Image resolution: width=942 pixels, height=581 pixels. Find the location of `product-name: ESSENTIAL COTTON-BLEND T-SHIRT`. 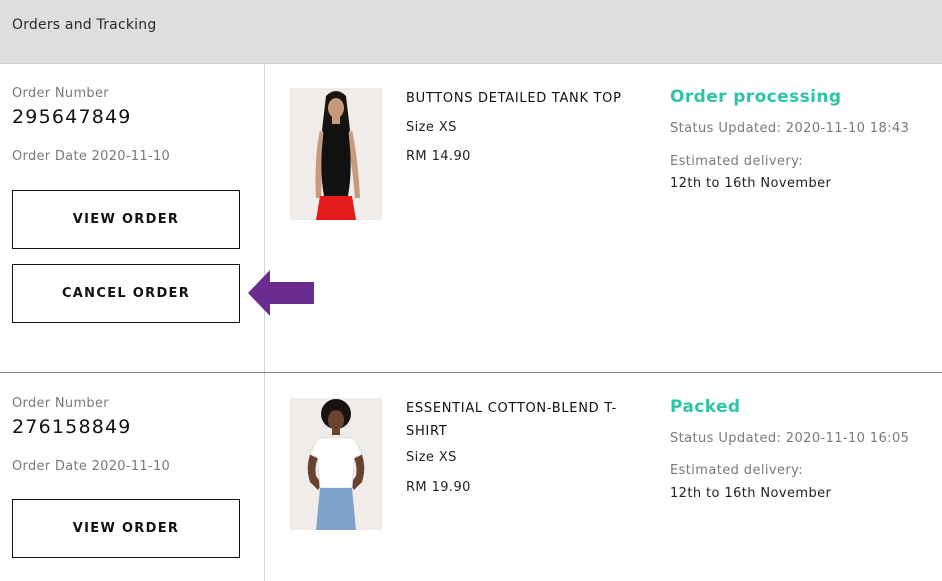

product-name: ESSENTIAL COTTON-BLEND T-SHIRT is located at coordinates (521, 420).